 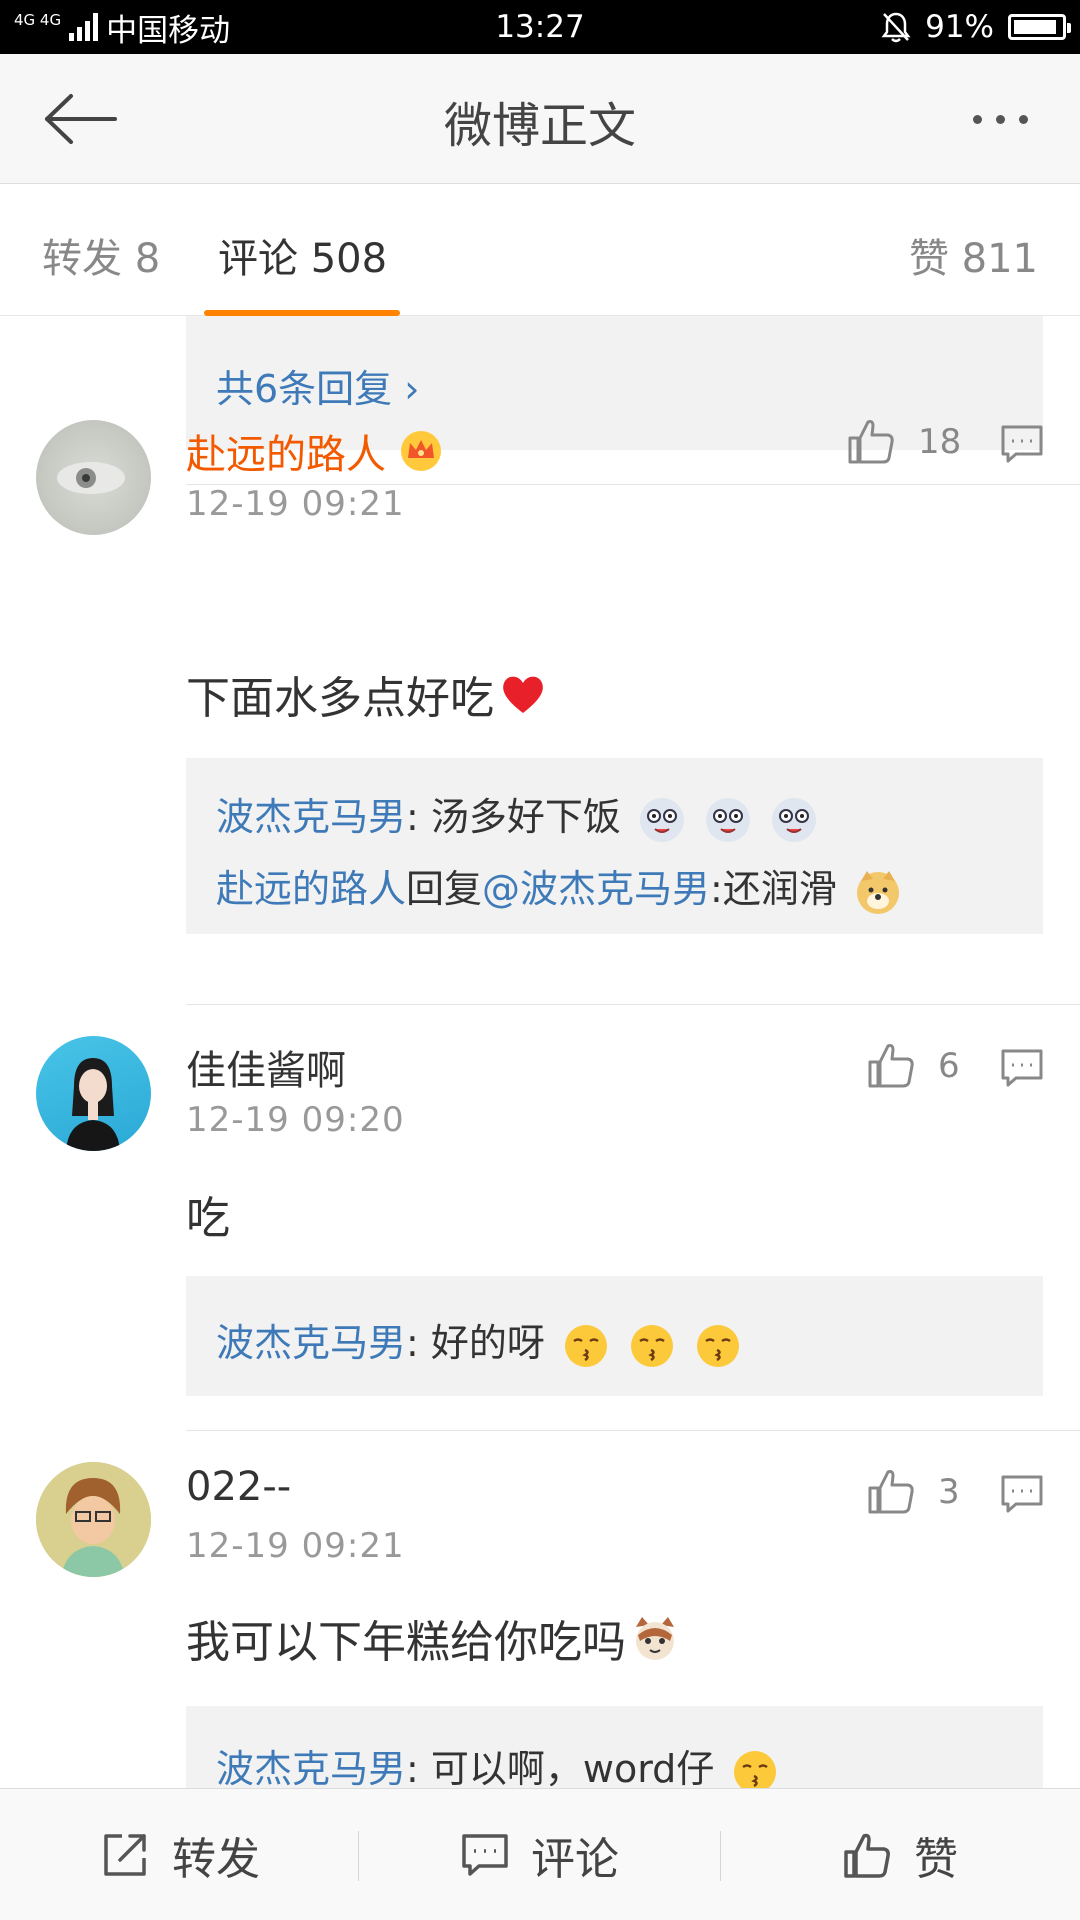 I want to click on tab-row: 转发 8 评论 508 赞 811, so click(x=540, y=250).